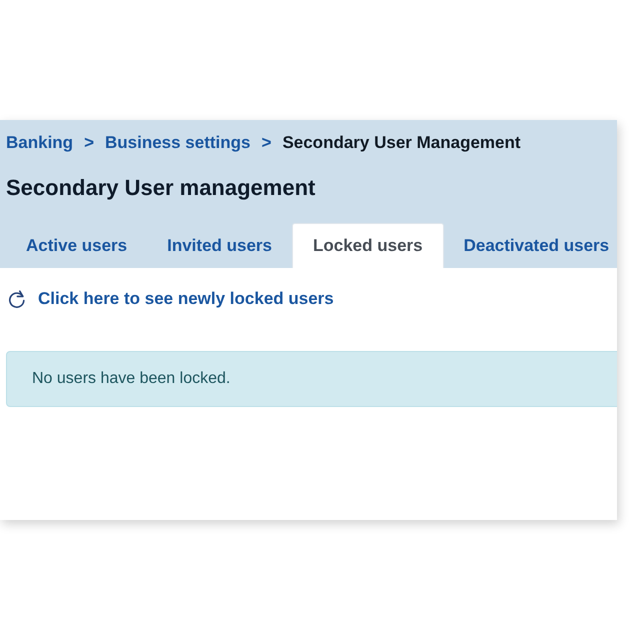 This screenshot has width=640, height=640. What do you see at coordinates (368, 245) in the screenshot?
I see `tab: Locked users` at bounding box center [368, 245].